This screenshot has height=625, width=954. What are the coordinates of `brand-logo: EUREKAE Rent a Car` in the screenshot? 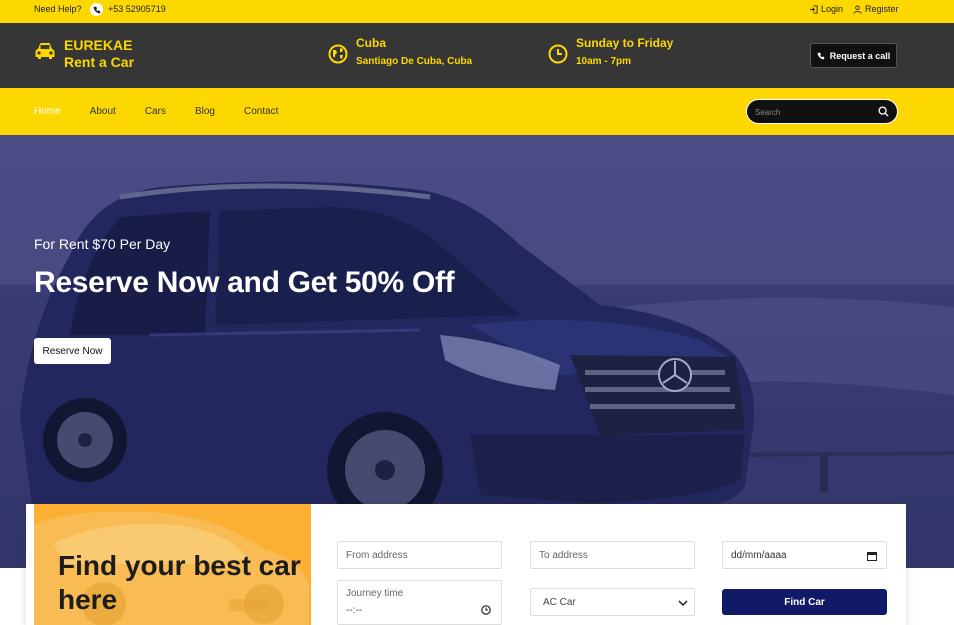 It's located at (84, 54).